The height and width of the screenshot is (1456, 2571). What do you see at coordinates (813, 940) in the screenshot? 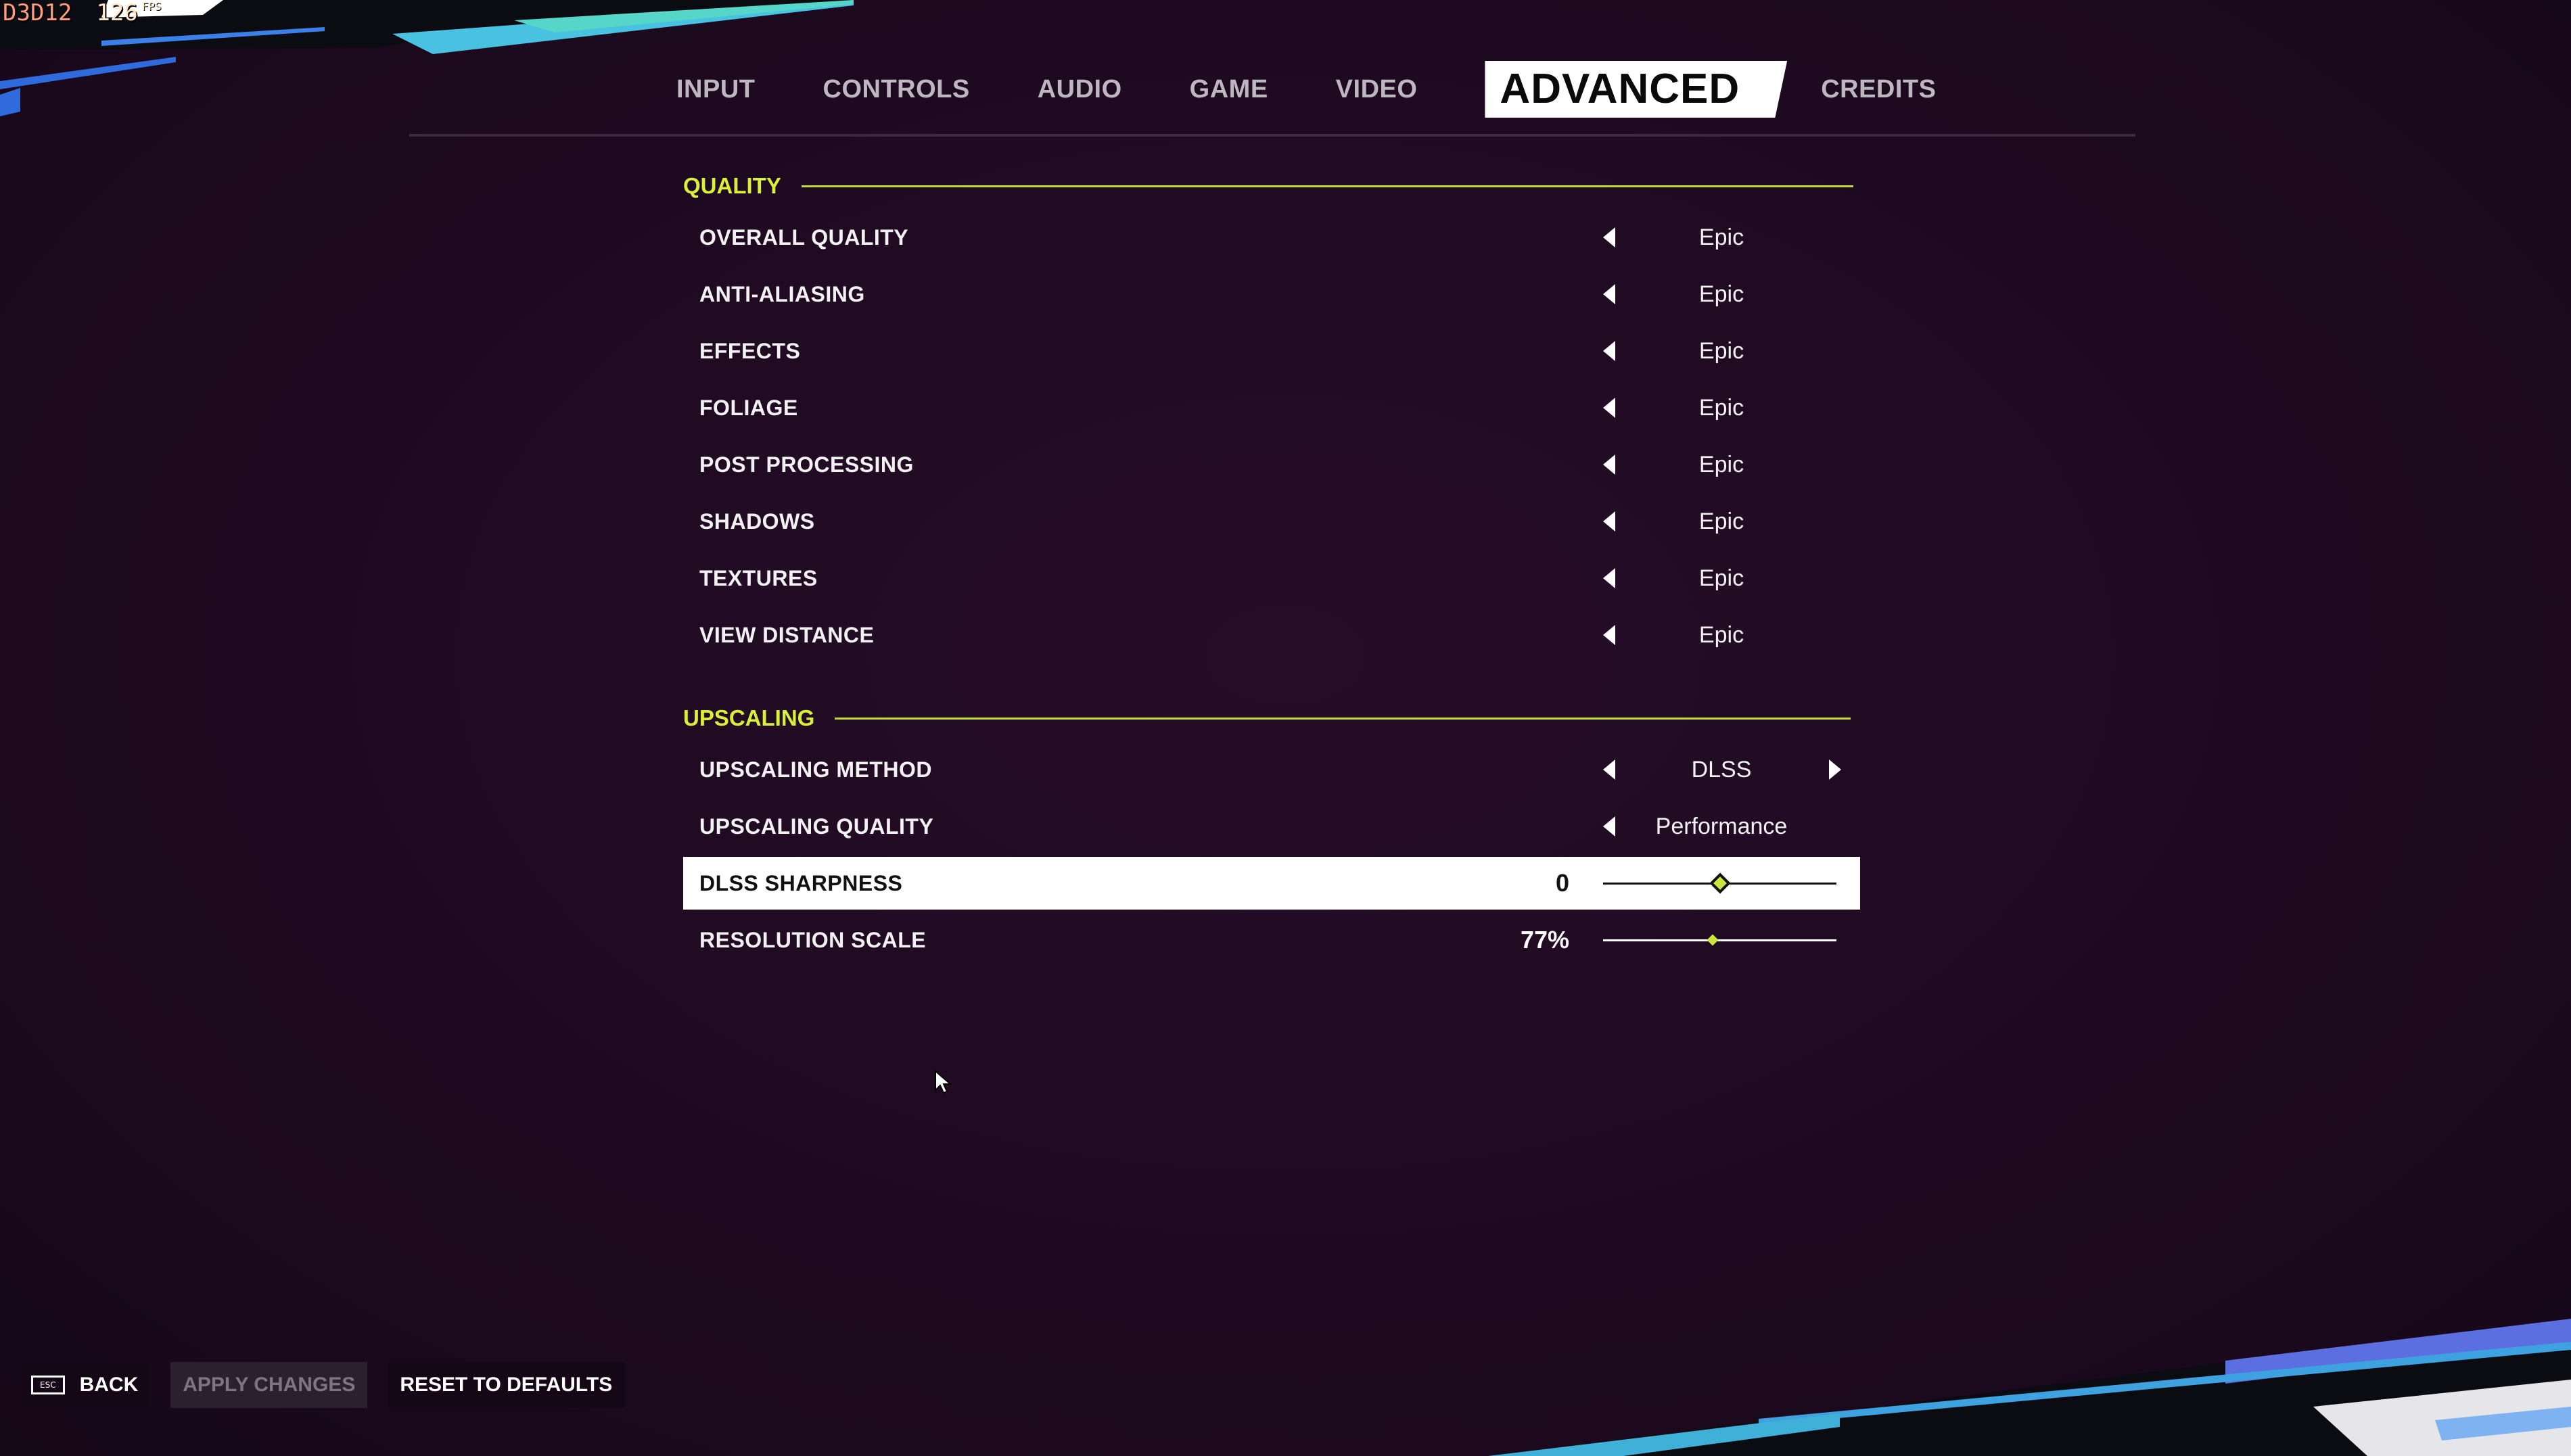
I see `setting-label: RESOLUTION SCALE` at bounding box center [813, 940].